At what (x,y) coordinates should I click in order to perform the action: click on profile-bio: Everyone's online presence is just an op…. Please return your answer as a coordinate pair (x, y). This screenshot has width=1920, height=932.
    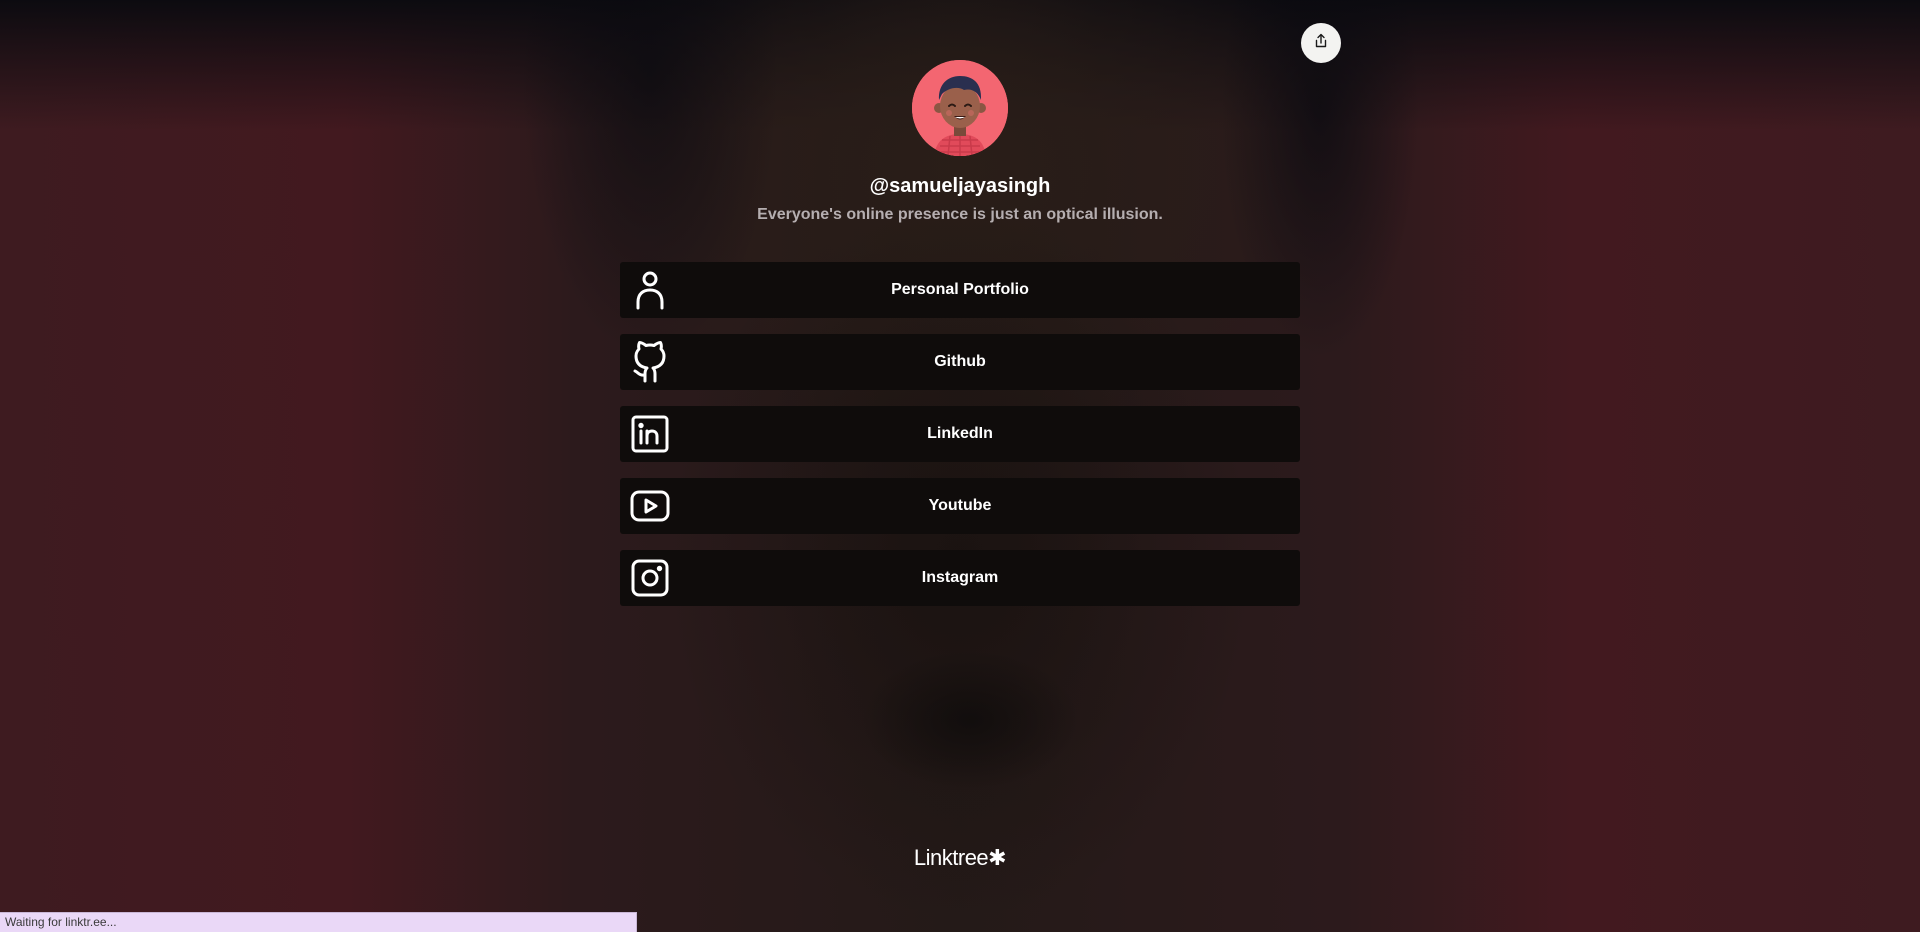
    Looking at the image, I should click on (960, 214).